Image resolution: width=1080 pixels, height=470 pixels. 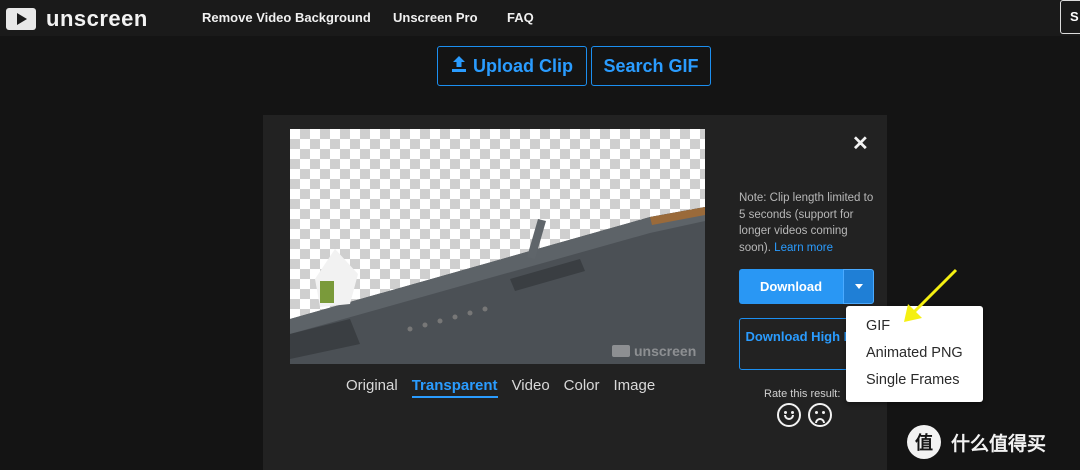 I want to click on signin-button: S, so click(x=1070, y=17).